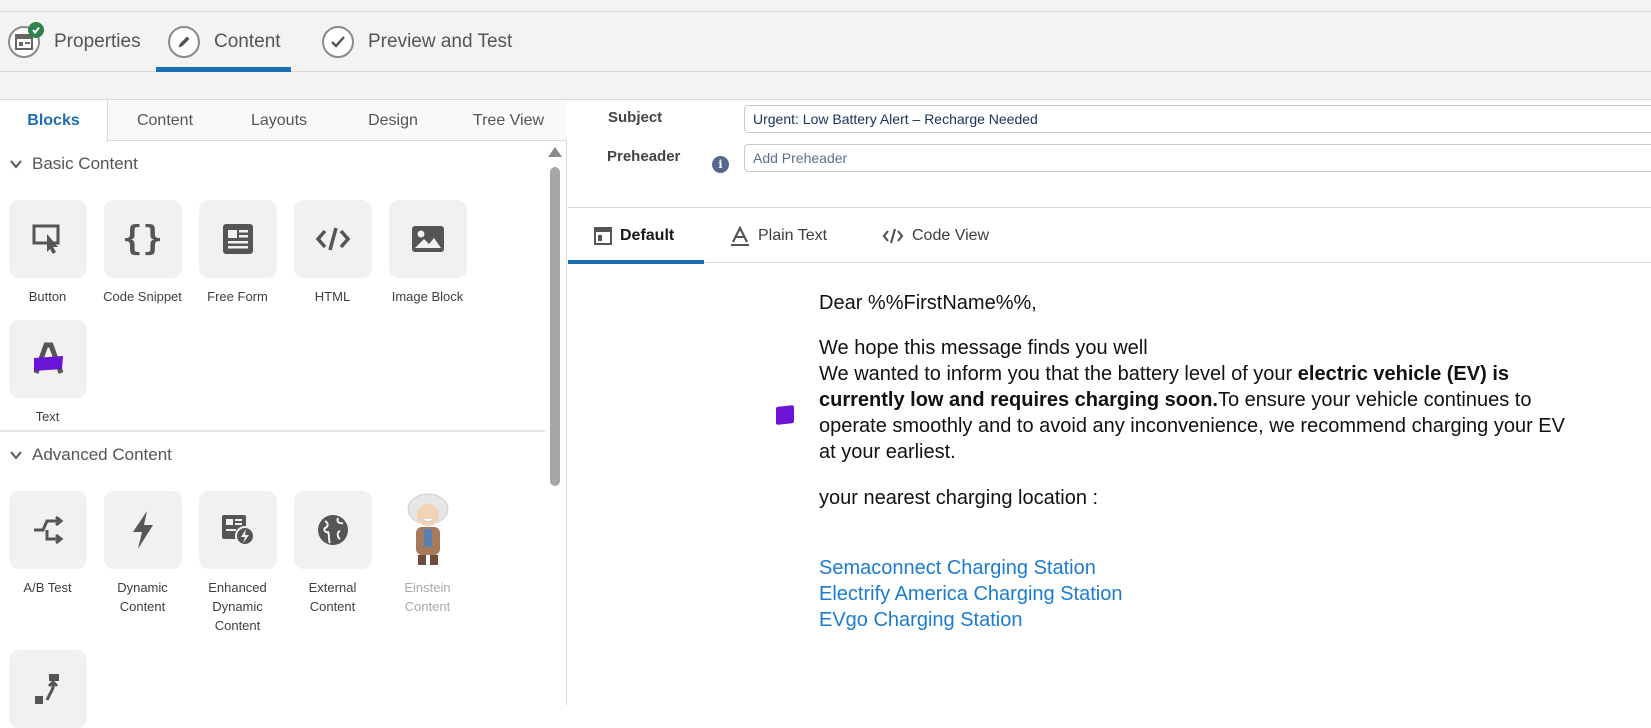  Describe the element at coordinates (272, 431) in the screenshot. I see `section-divider` at that location.